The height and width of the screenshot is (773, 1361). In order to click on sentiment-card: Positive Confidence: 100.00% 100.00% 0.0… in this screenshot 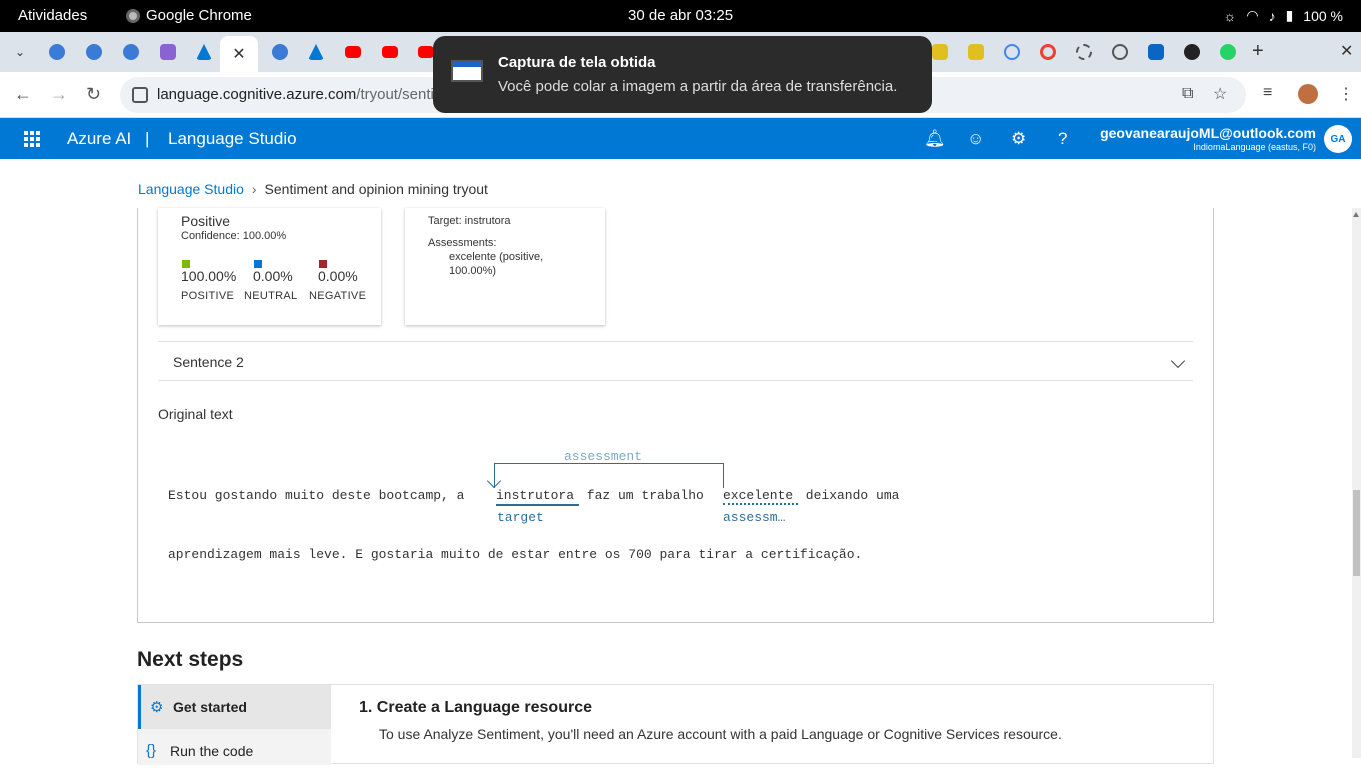, I will do `click(269, 266)`.